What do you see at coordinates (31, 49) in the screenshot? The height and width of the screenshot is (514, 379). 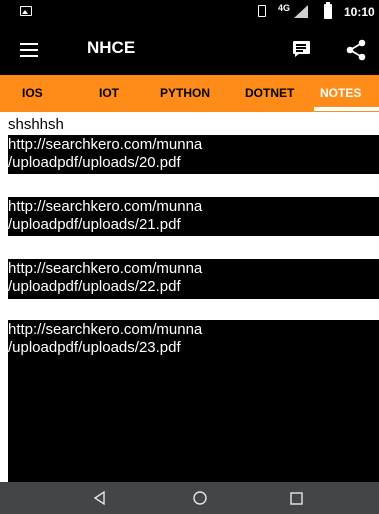 I see `menu-icon` at bounding box center [31, 49].